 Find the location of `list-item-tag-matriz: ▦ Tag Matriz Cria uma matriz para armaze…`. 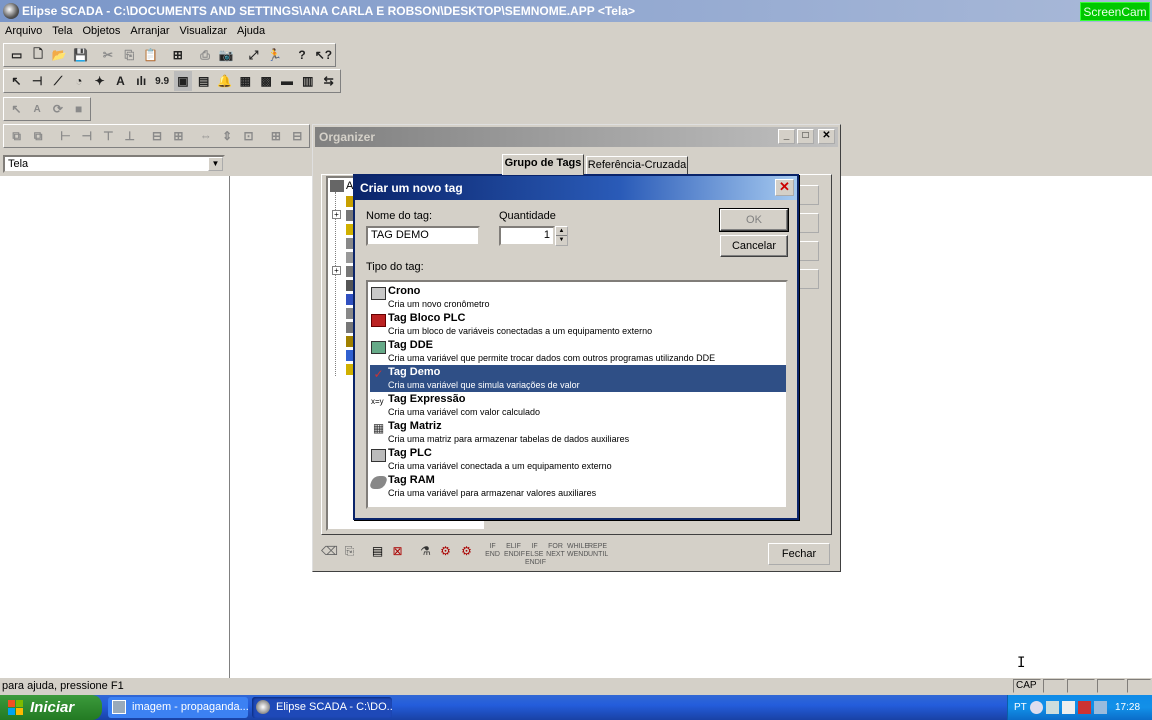

list-item-tag-matriz: ▦ Tag Matriz Cria uma matriz para armaze… is located at coordinates (578, 432).